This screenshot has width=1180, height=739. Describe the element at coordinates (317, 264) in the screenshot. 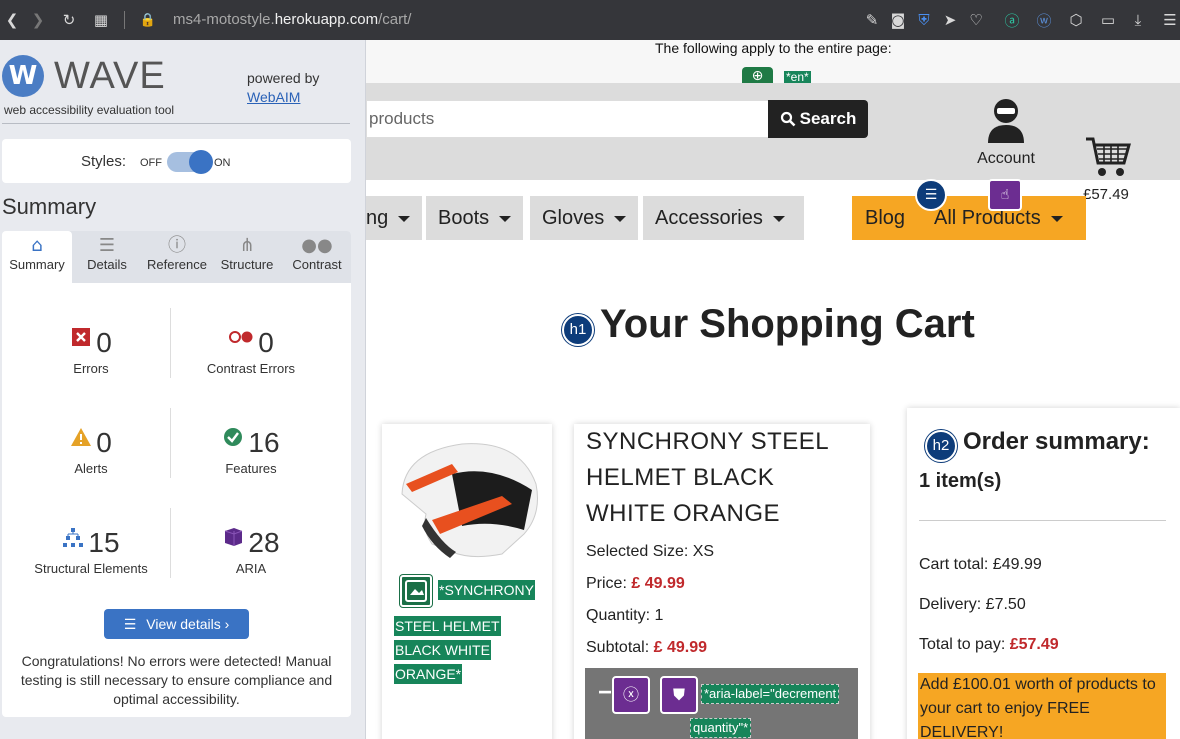

I see `tab-label: Contrast` at that location.